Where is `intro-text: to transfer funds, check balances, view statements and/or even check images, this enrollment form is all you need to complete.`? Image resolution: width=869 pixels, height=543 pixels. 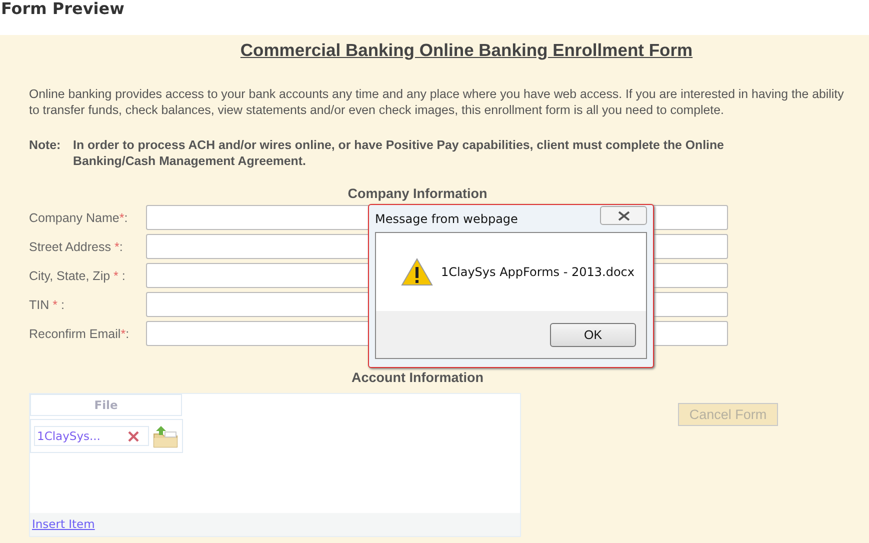
intro-text: to transfer funds, check balances, view statements and/or even check images, this enrollment form is all you need to complete. is located at coordinates (376, 110).